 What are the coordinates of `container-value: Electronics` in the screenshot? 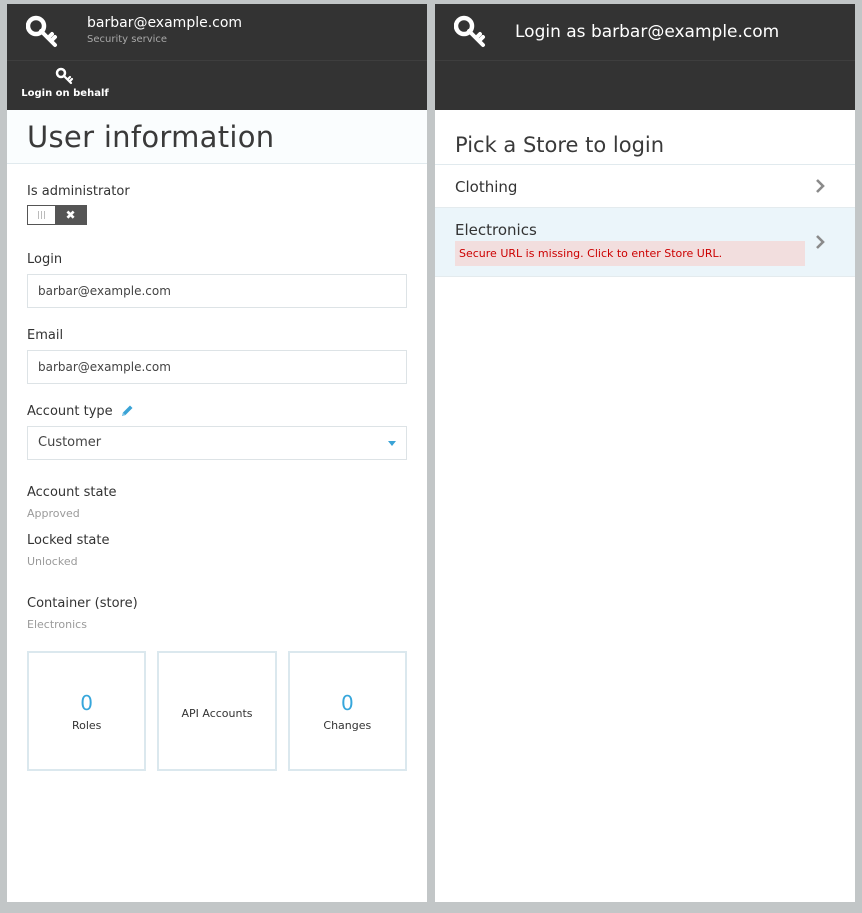 It's located at (57, 624).